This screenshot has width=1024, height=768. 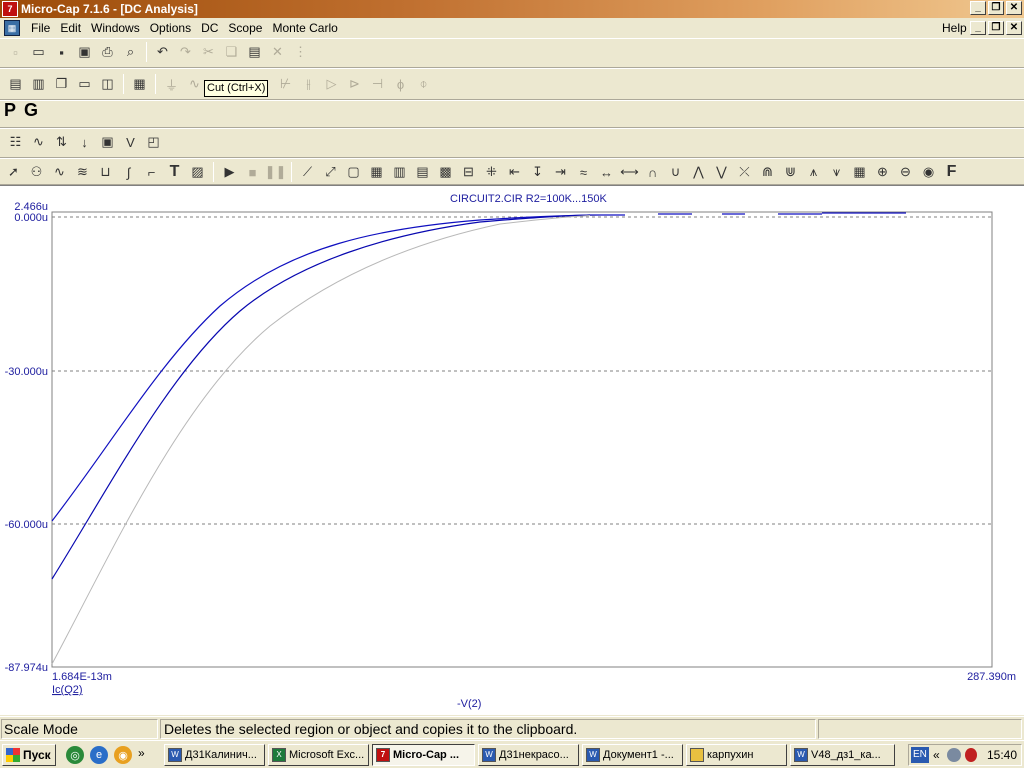 I want to click on horizontal-tag-icon: ⊔, so click(x=105, y=172).